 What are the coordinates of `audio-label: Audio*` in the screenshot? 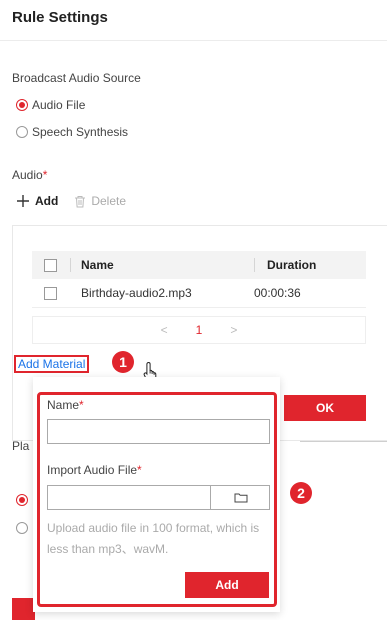 It's located at (29, 175).